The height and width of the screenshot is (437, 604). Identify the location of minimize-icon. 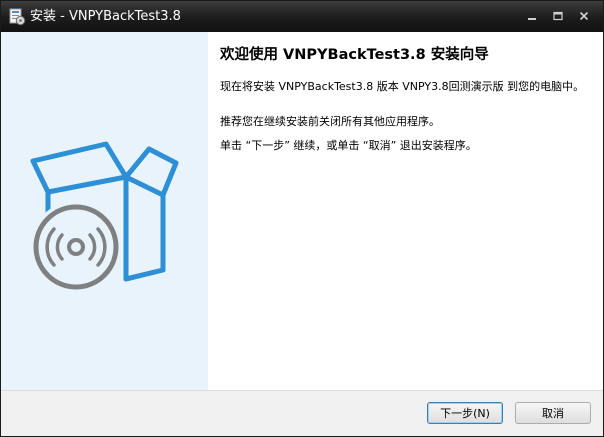
(532, 19).